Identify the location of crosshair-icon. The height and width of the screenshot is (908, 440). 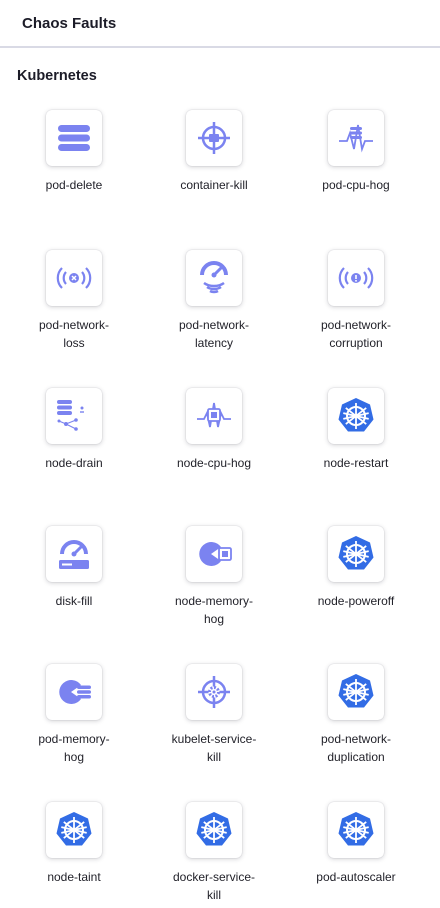
(214, 138).